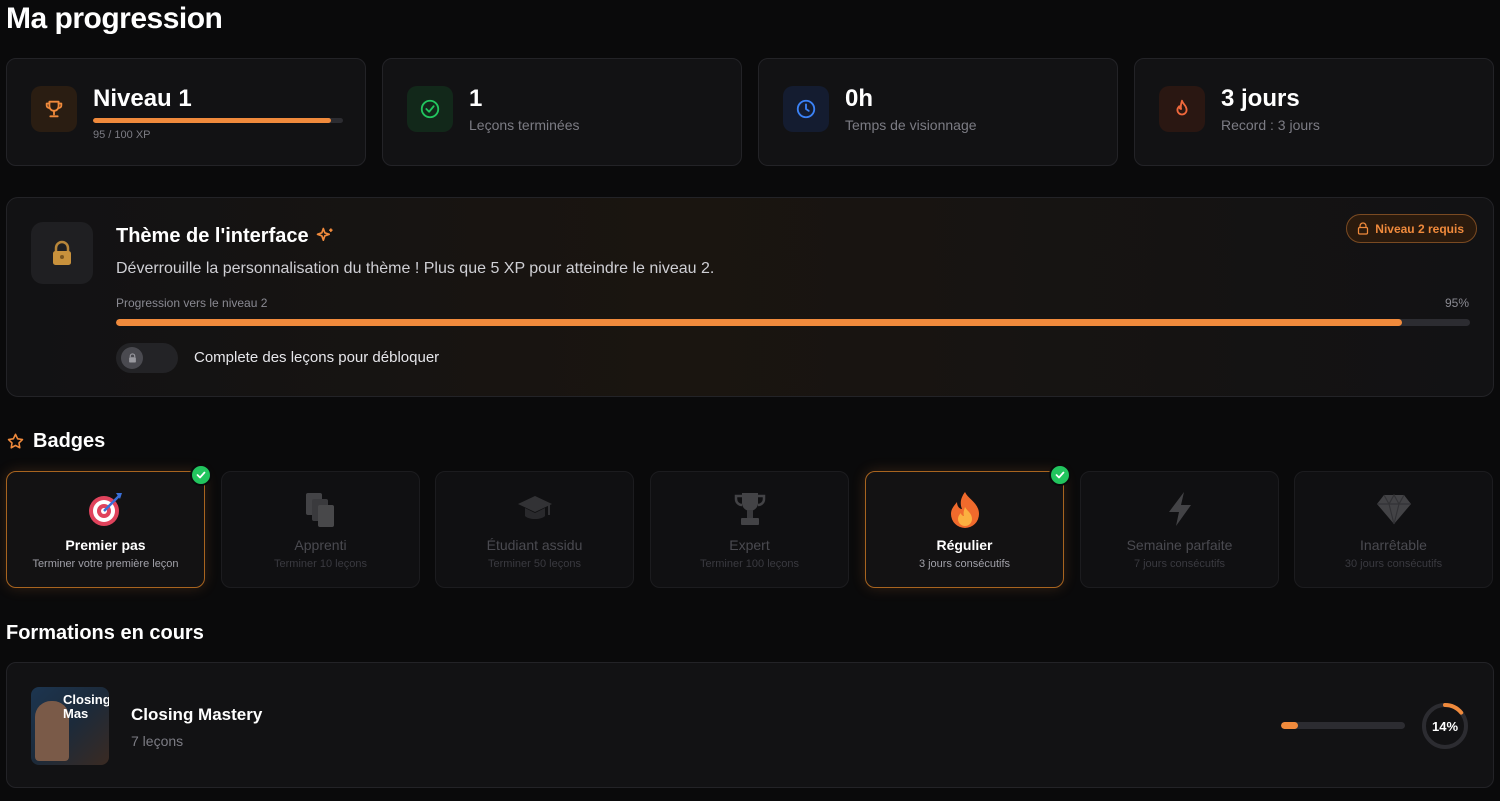  I want to click on progress-ring-label: 14%, so click(1445, 726).